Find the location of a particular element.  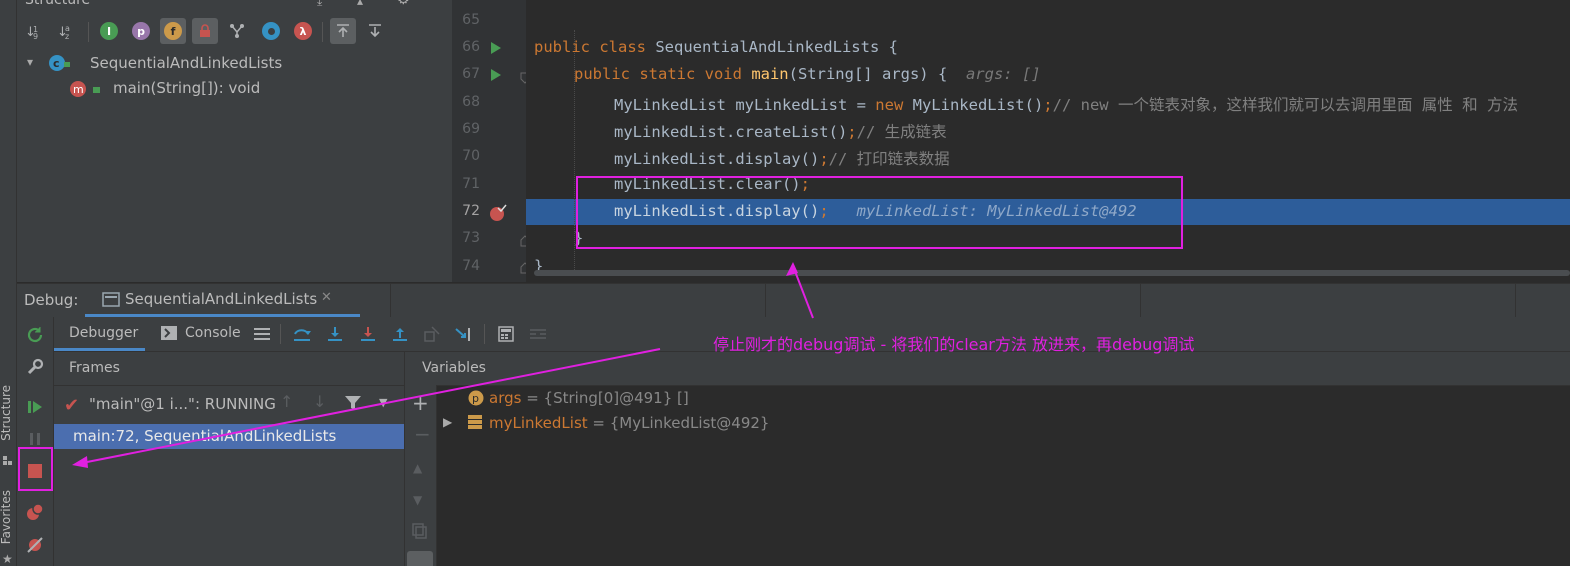

debug-side-toolbar is located at coordinates (35, 441).